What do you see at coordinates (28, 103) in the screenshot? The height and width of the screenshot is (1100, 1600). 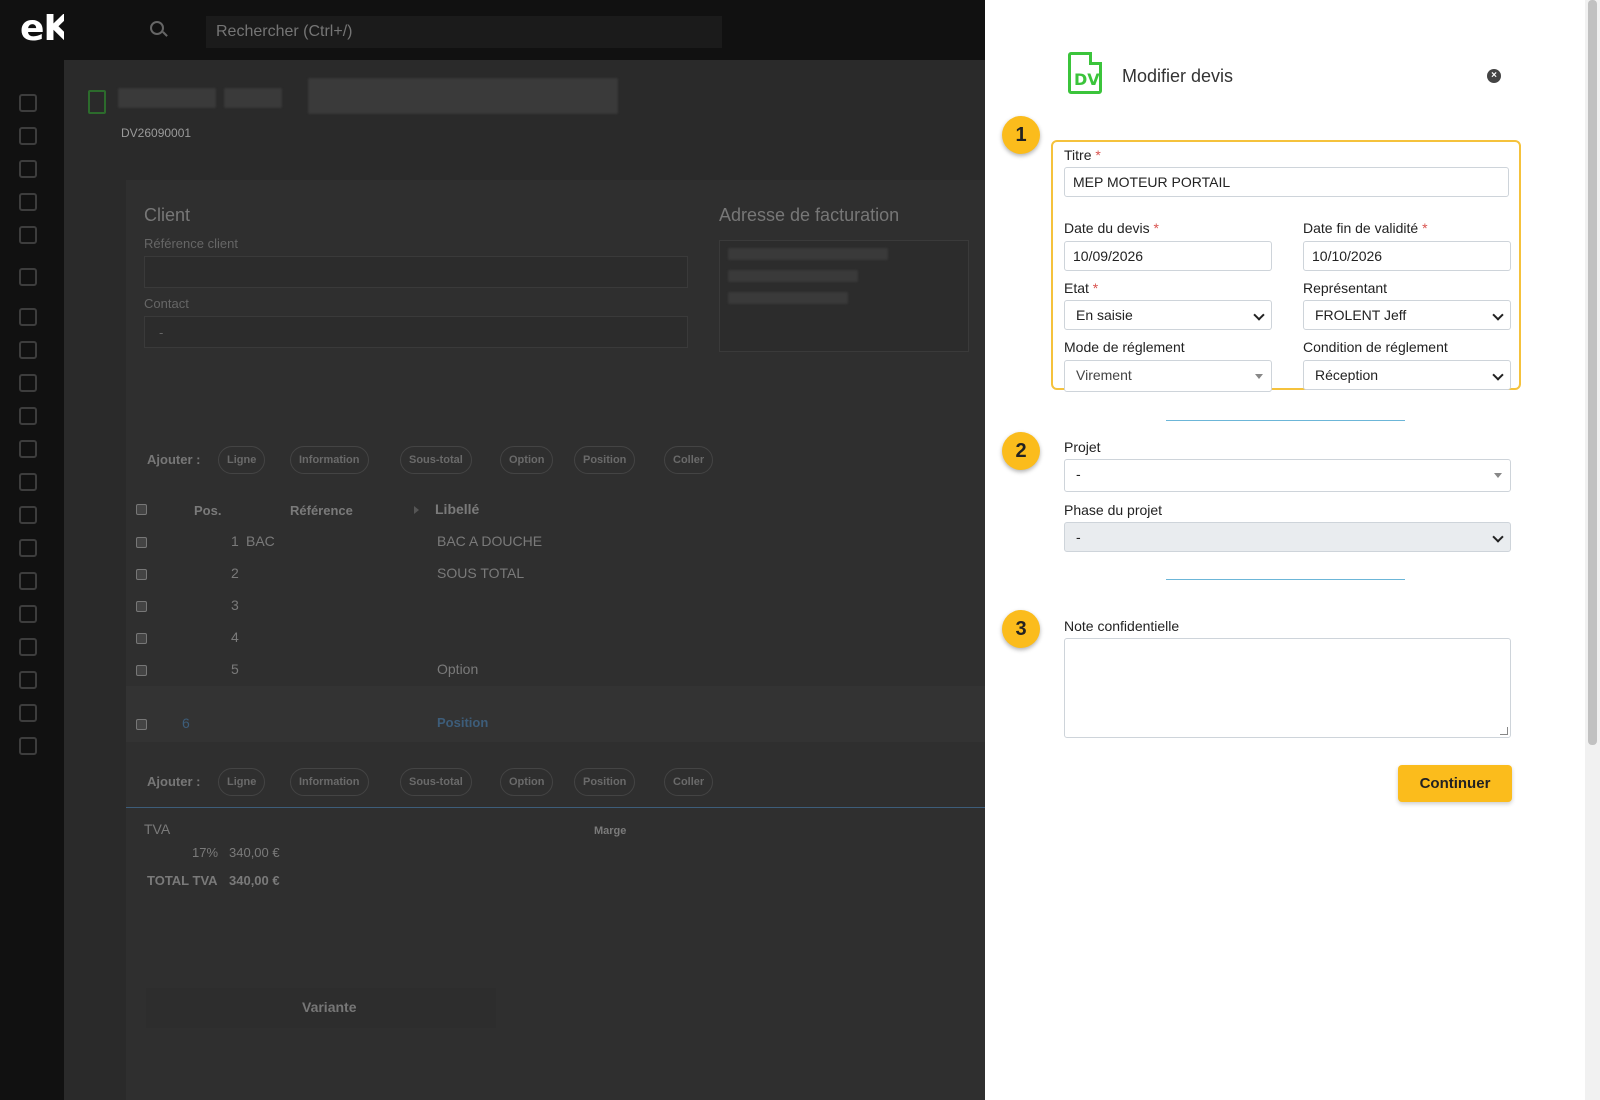 I see `home-icon` at bounding box center [28, 103].